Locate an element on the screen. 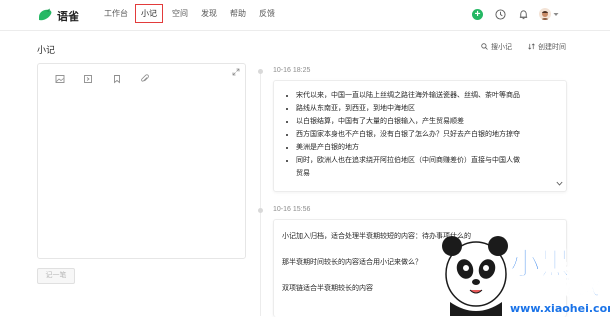  note-time: 10-16 15:56 is located at coordinates (292, 209).